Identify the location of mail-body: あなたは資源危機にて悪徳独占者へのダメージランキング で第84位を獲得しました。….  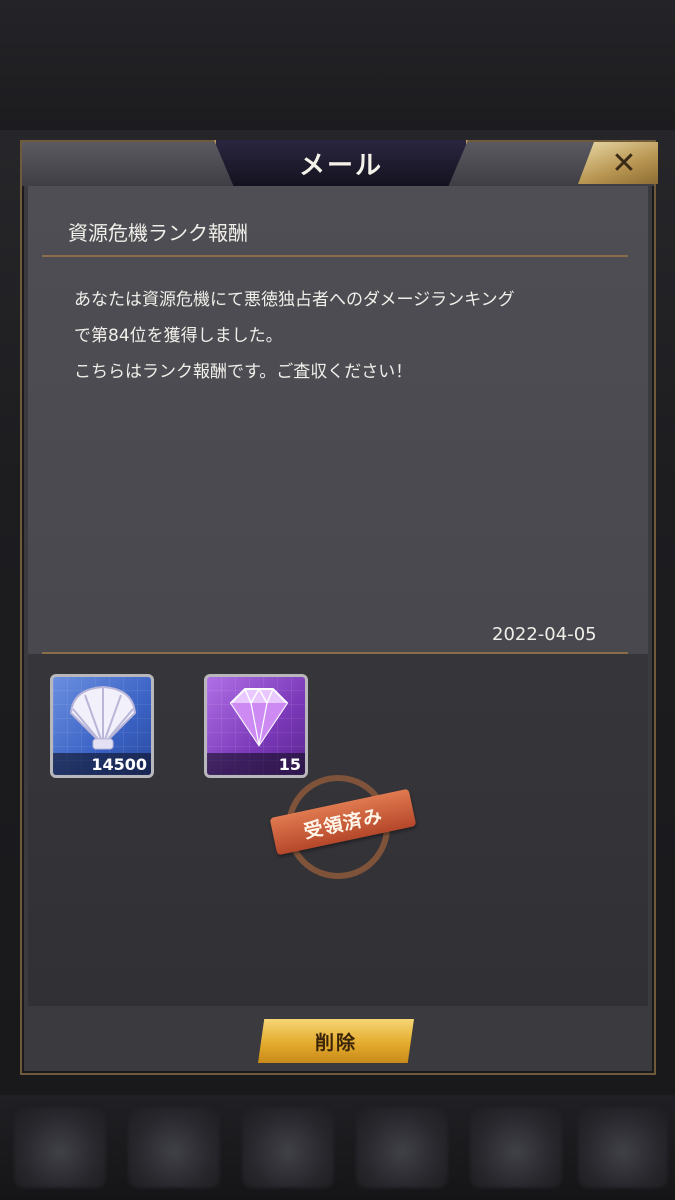
(344, 336).